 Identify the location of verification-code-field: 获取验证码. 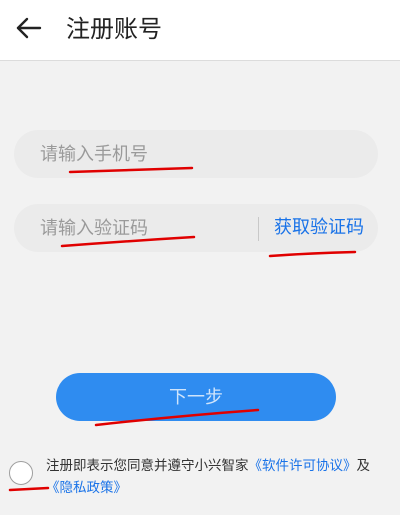
(196, 228).